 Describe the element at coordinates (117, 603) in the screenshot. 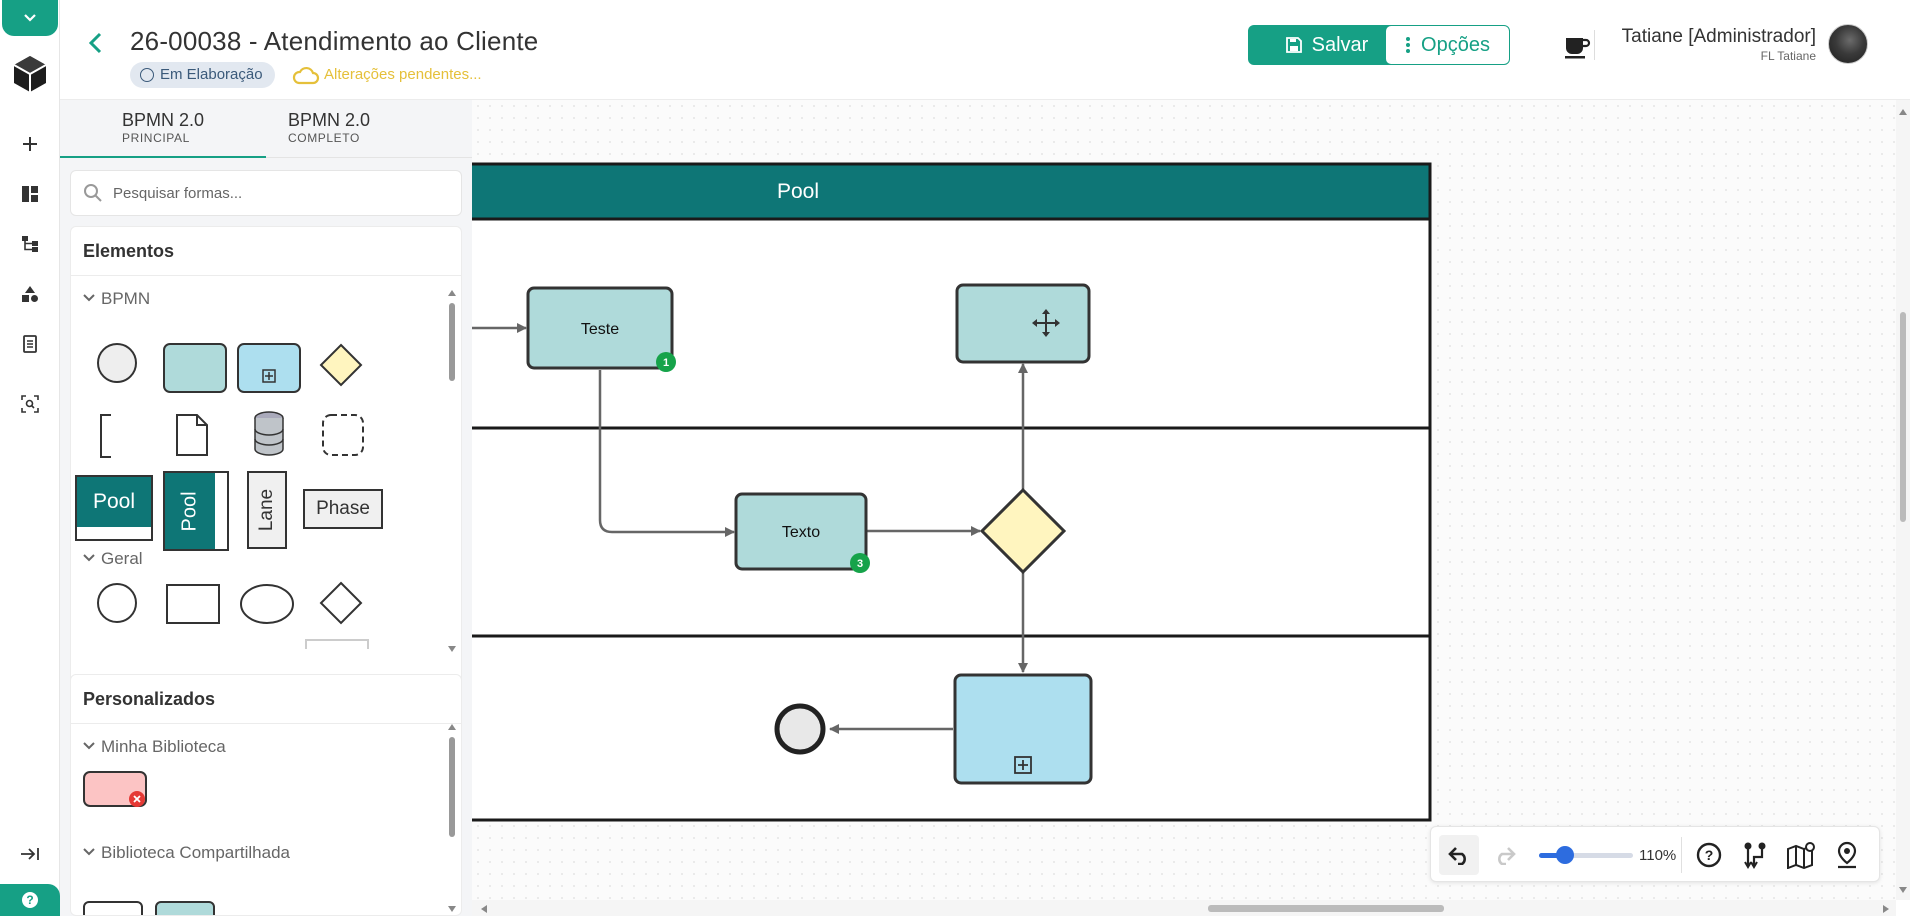

I see `shape-circle` at that location.